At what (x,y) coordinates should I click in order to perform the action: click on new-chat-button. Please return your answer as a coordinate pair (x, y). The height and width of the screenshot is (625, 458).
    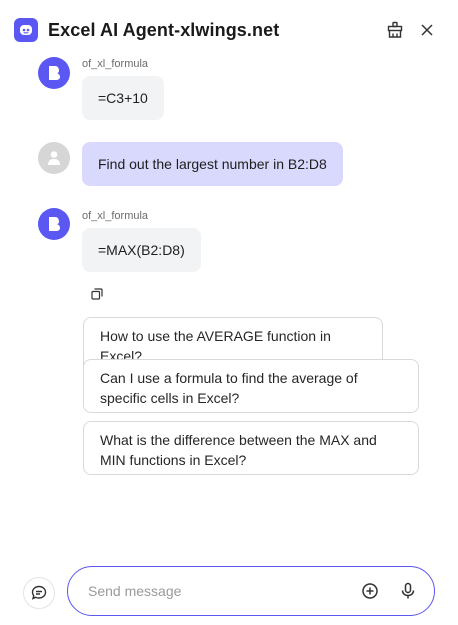
    Looking at the image, I should click on (39, 593).